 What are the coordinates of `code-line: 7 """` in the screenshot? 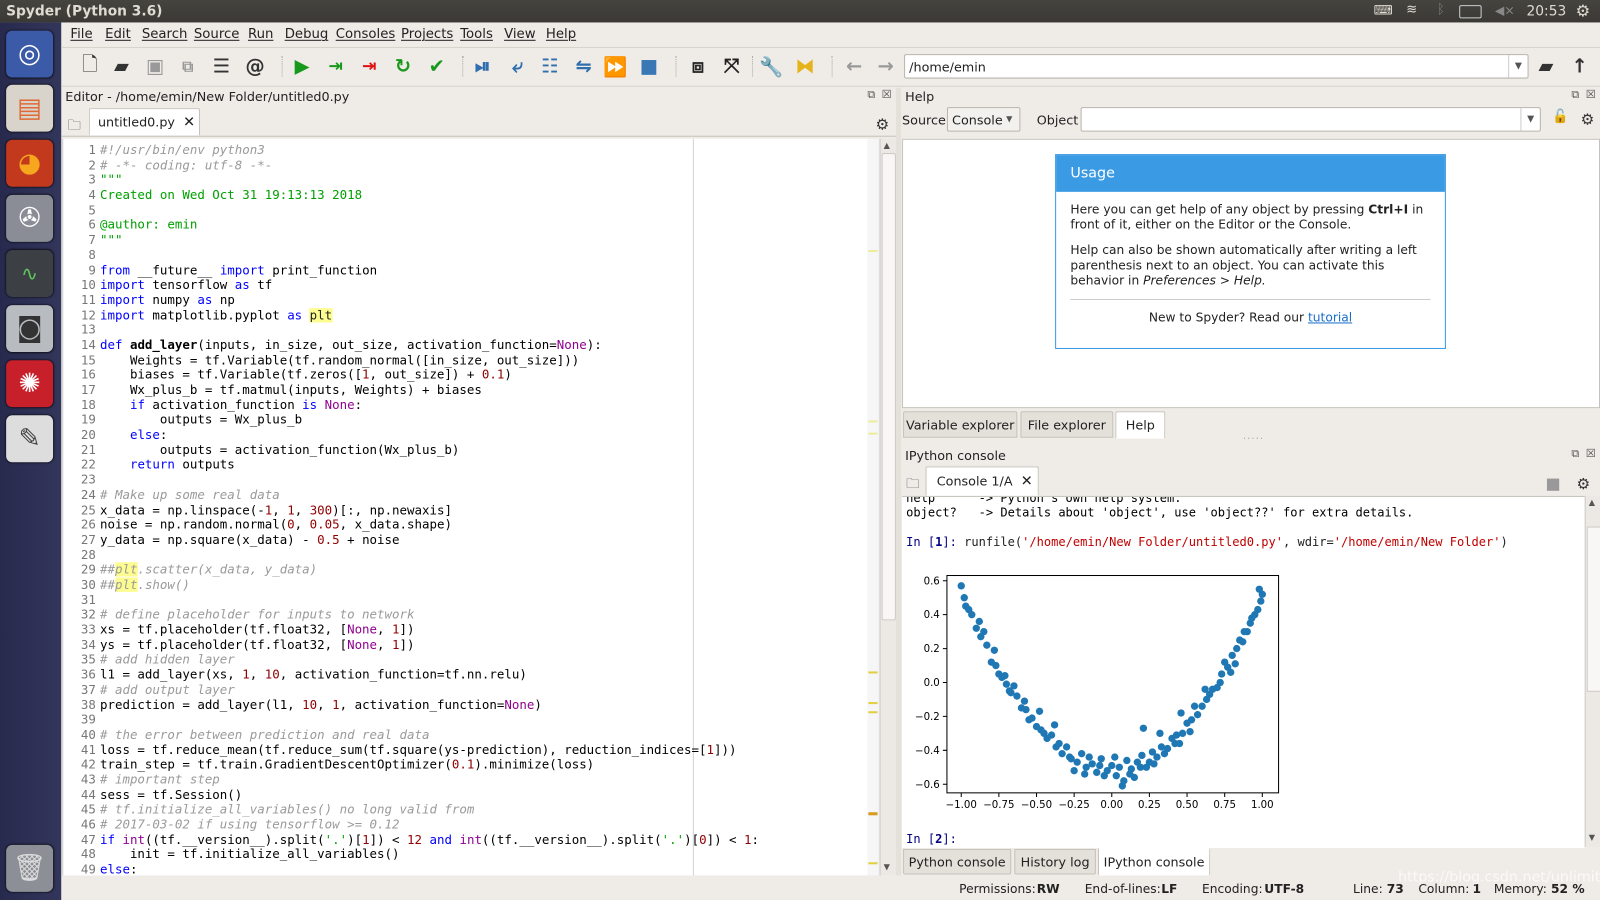 It's located at (92, 240).